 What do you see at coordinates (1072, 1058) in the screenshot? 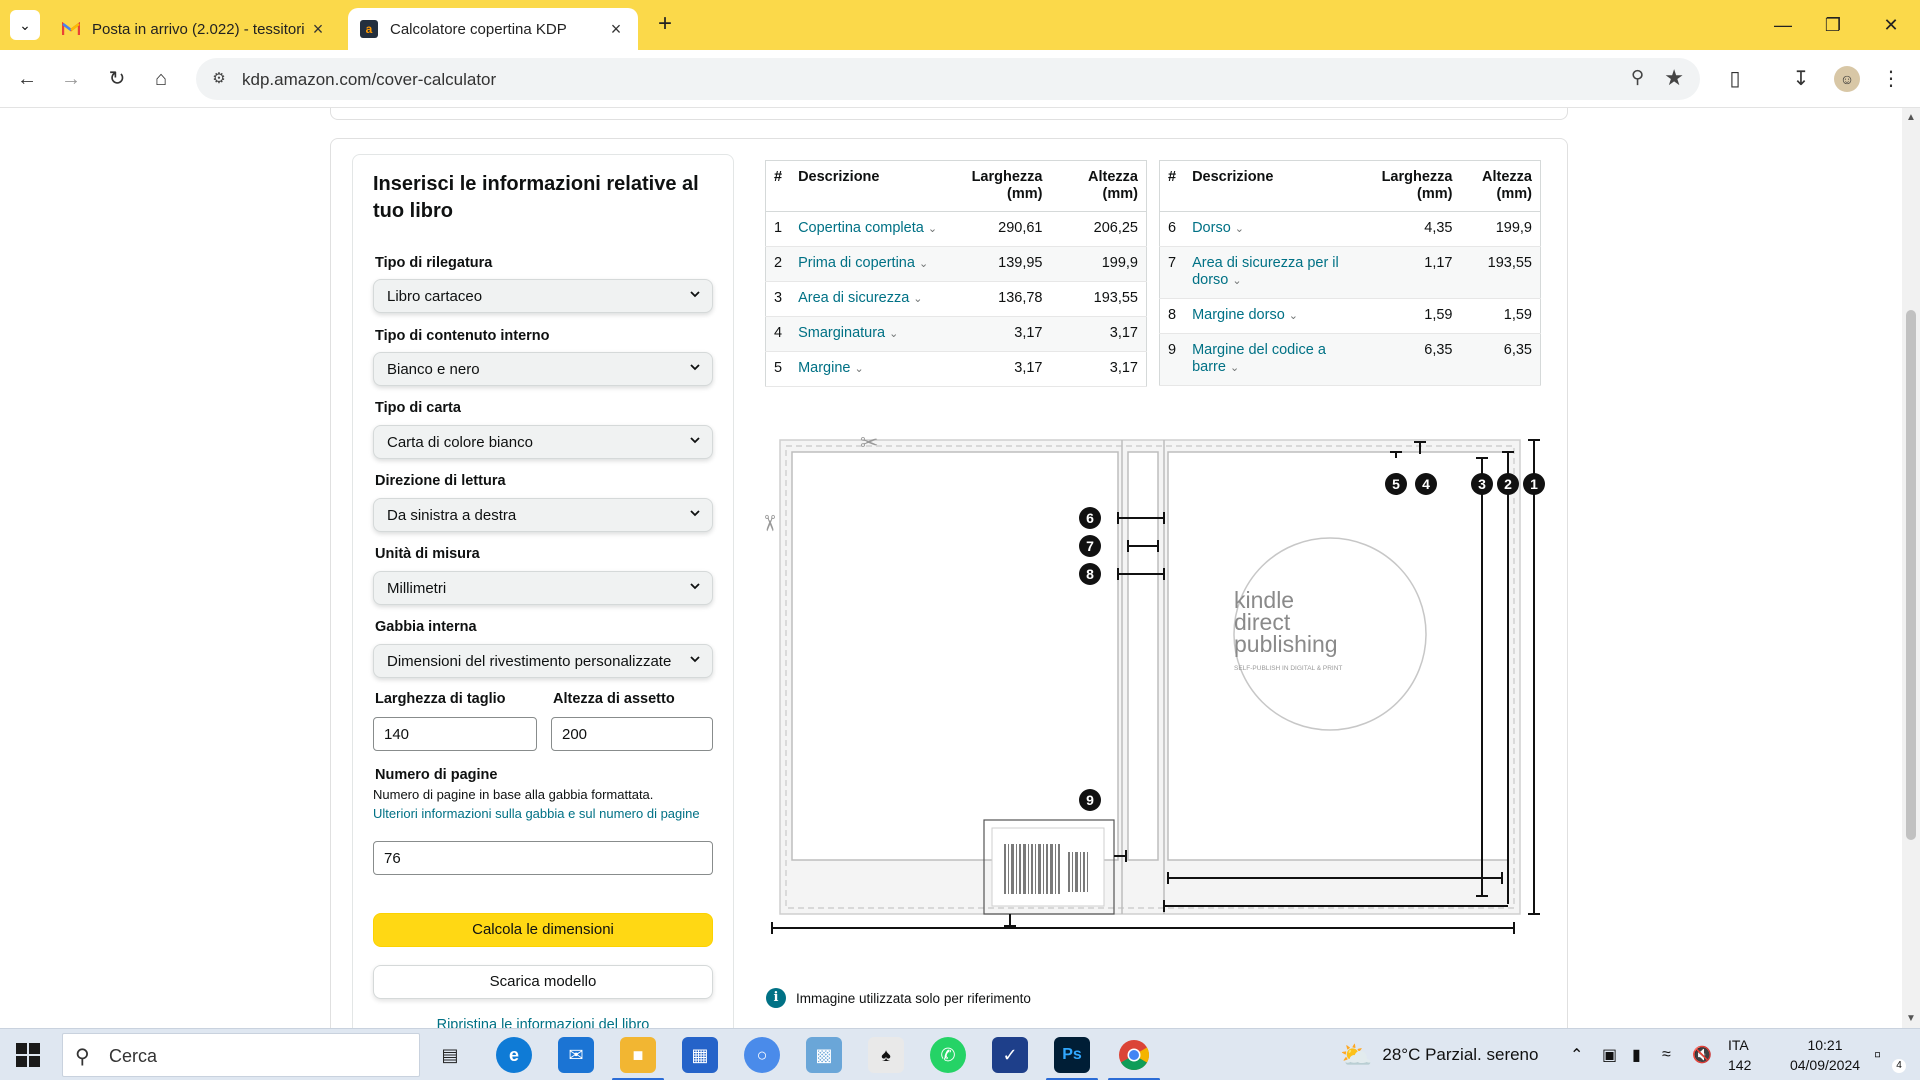
I see `photoshop-icon: Ps` at bounding box center [1072, 1058].